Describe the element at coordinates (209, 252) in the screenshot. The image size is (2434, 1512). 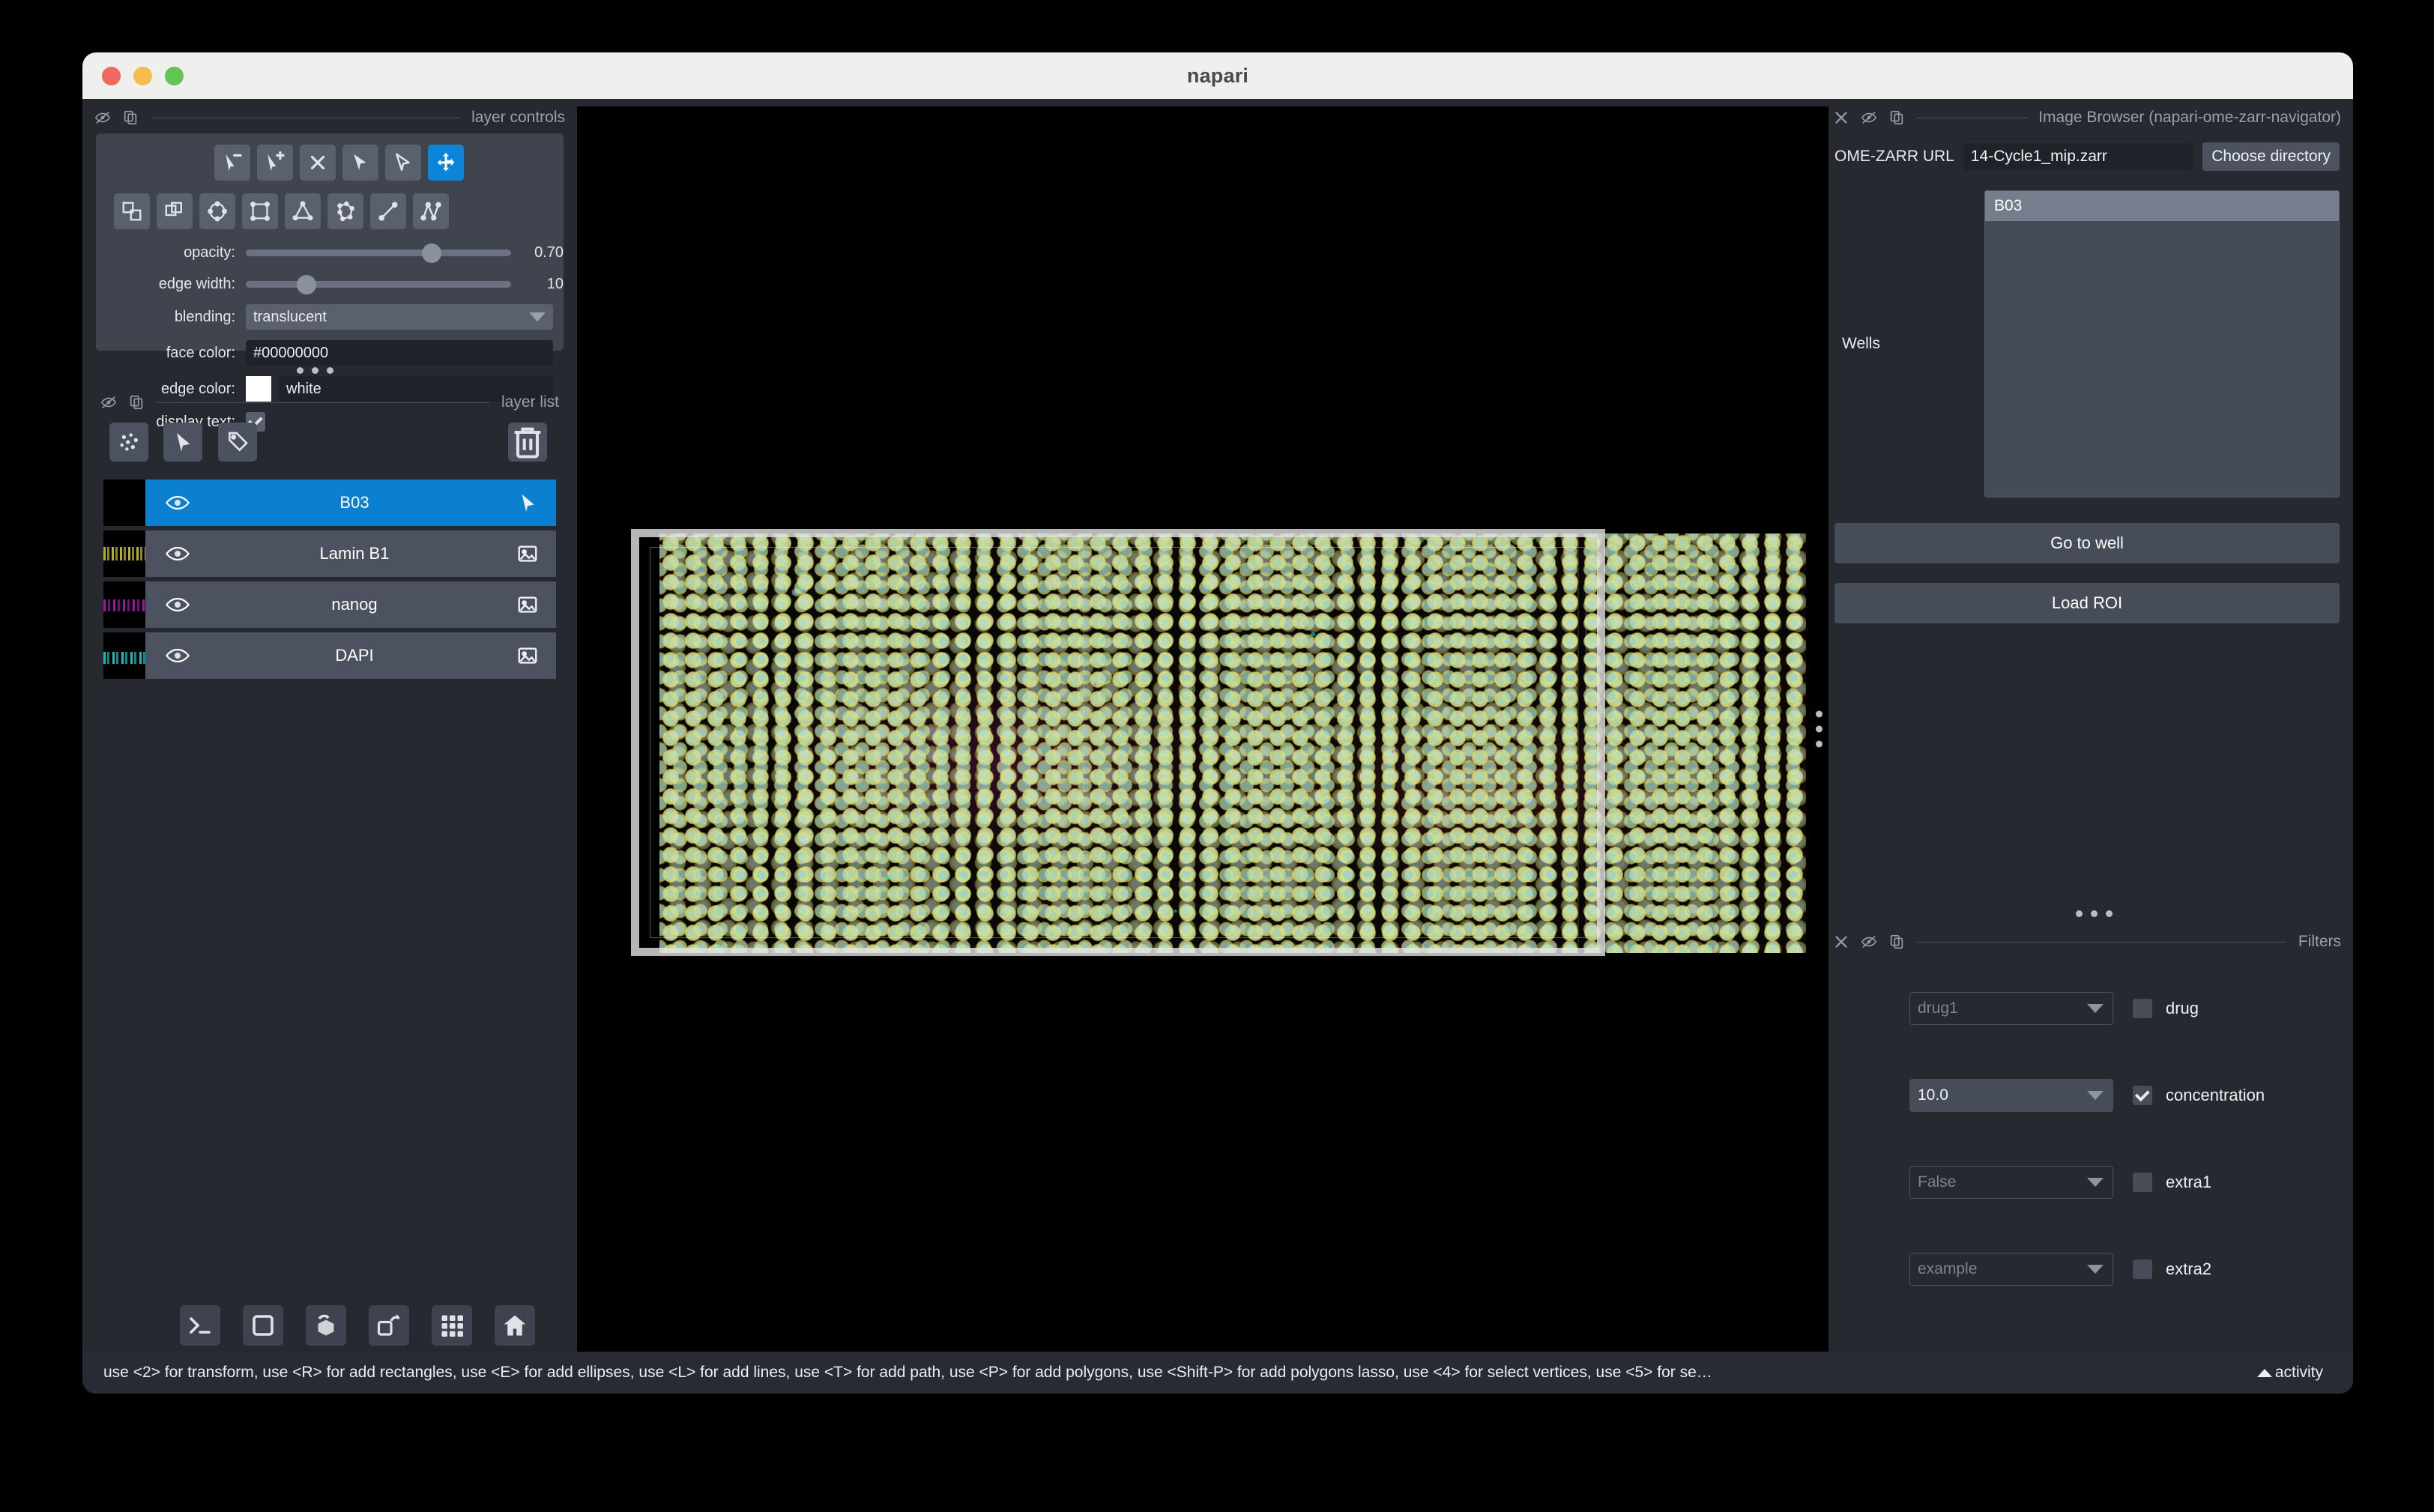
I see `opacity-label: opacity:` at that location.